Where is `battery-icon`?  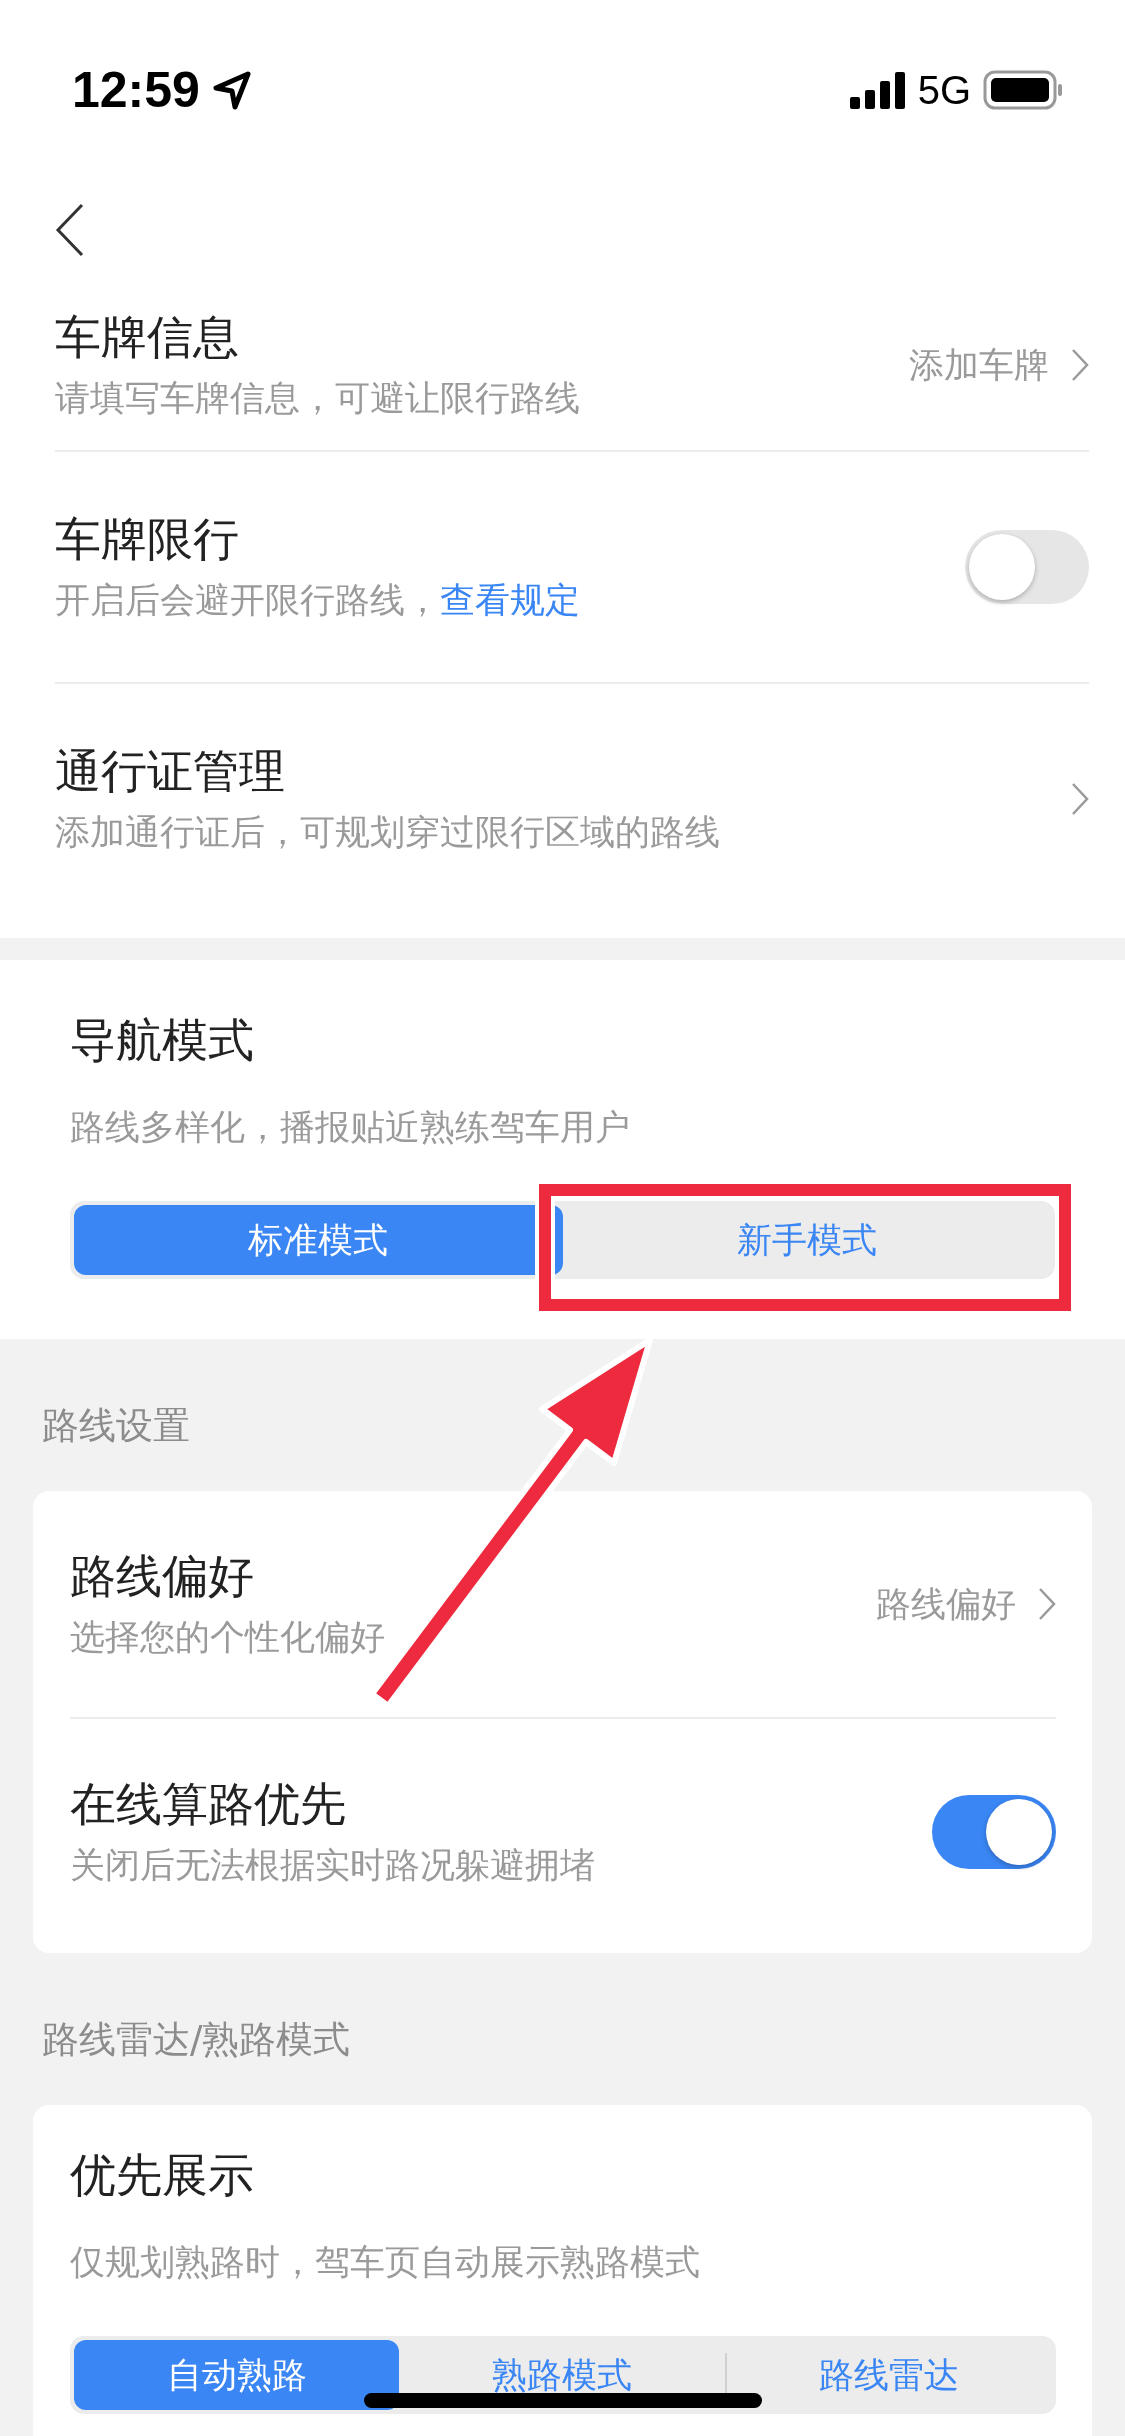
battery-icon is located at coordinates (1023, 90).